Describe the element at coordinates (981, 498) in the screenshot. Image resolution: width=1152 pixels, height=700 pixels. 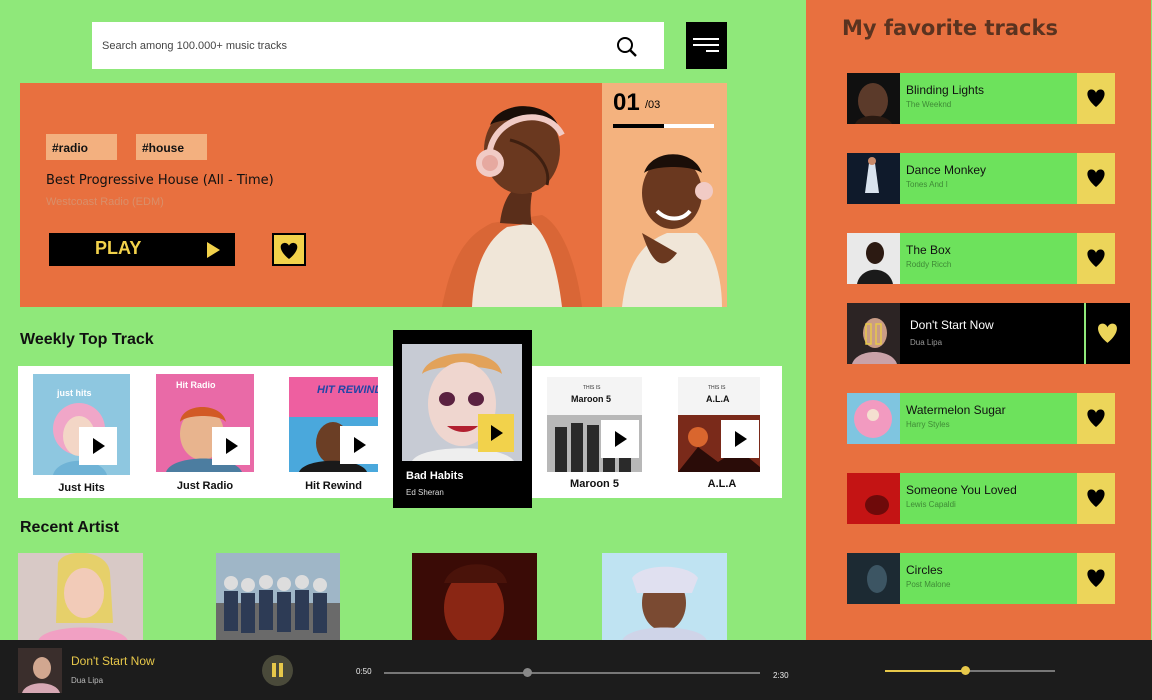
I see `favorite-item: Someone You Loved Lewis Capaldi` at that location.